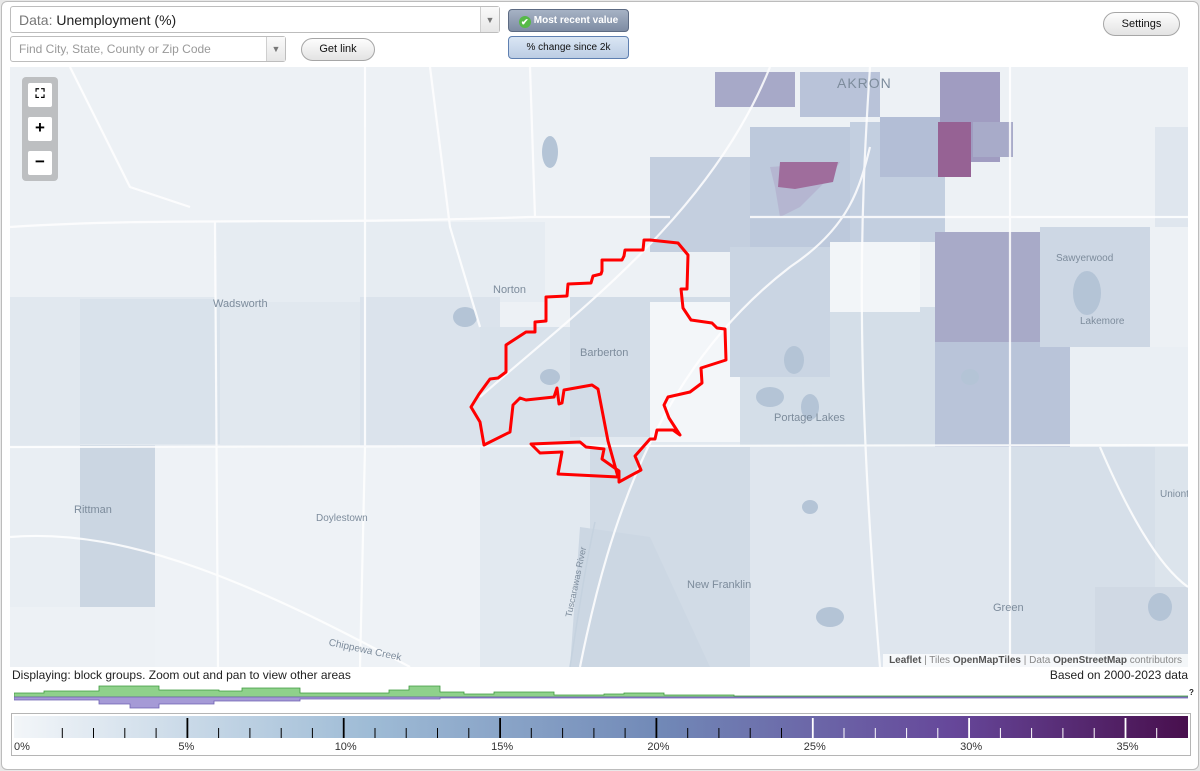  I want to click on place-label-rittman: Rittman, so click(93, 510).